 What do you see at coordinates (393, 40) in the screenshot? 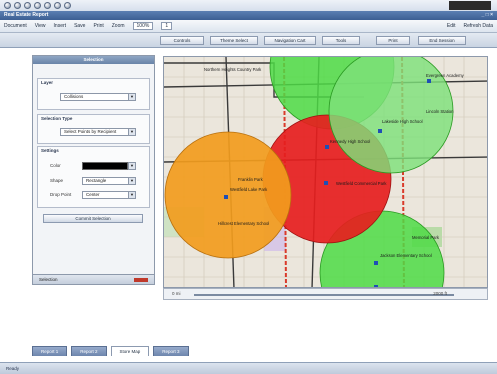
I see `print-button: Print` at bounding box center [393, 40].